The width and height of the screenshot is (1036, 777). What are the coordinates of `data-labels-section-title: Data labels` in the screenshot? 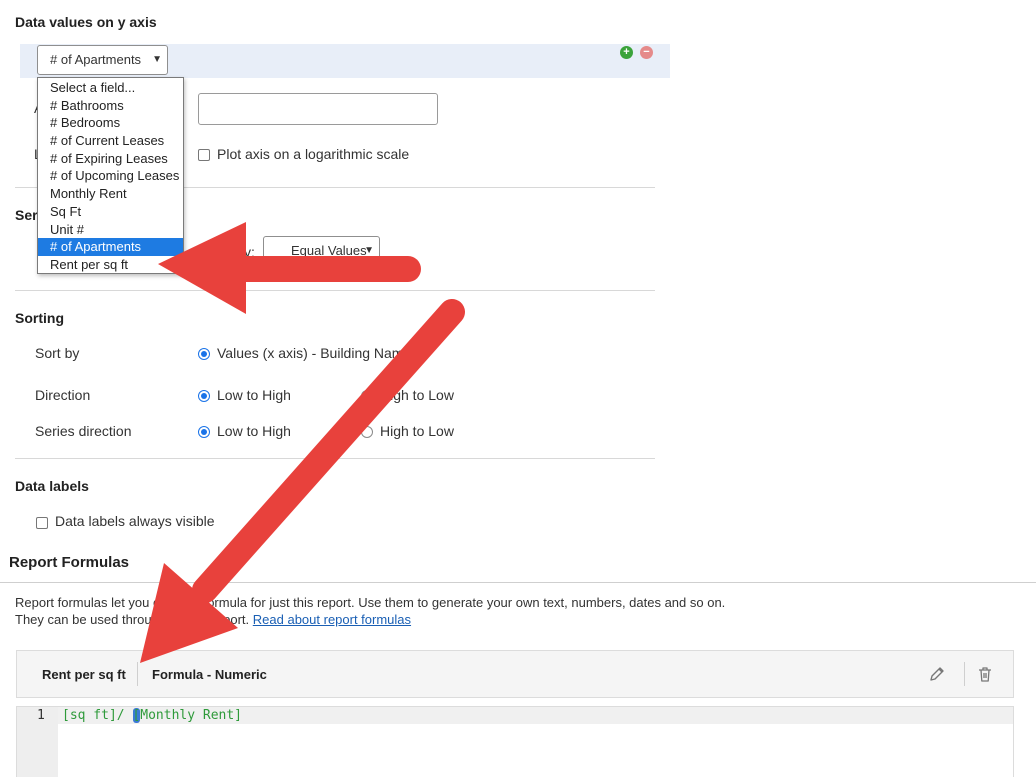 It's located at (52, 486).